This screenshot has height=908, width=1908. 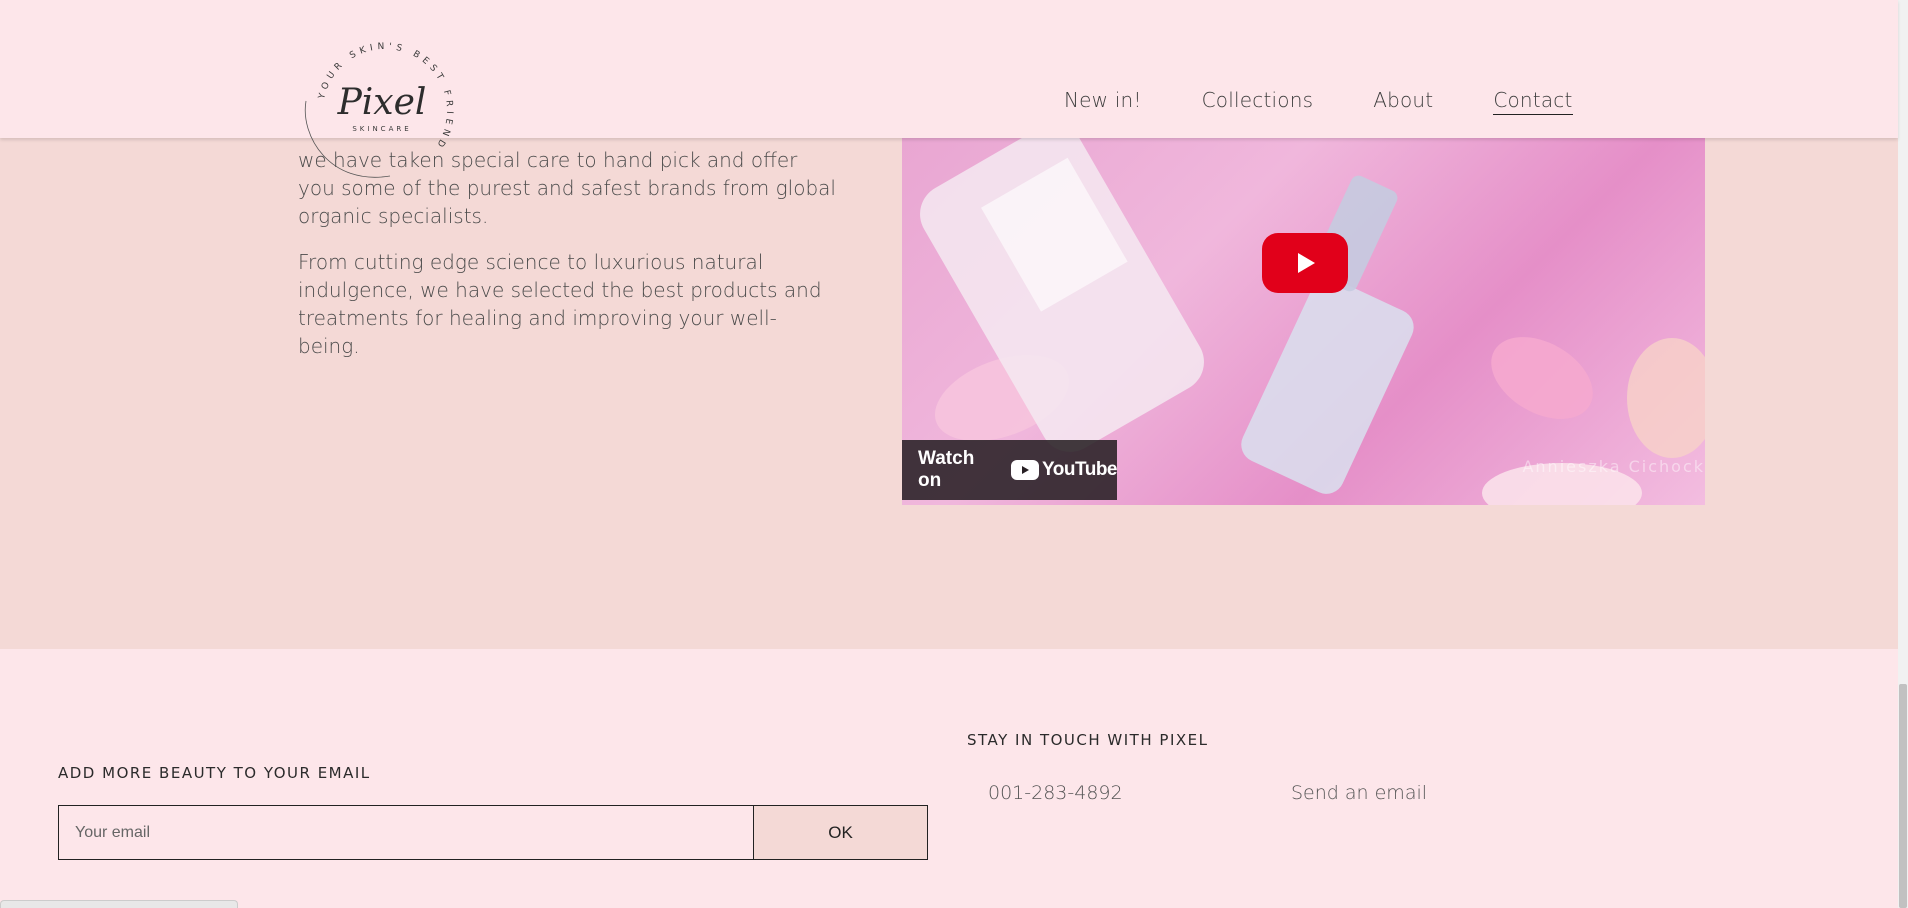 I want to click on newsletter-title: ADD MORE BEAUTY TO YOUR EMAIL, so click(x=214, y=773).